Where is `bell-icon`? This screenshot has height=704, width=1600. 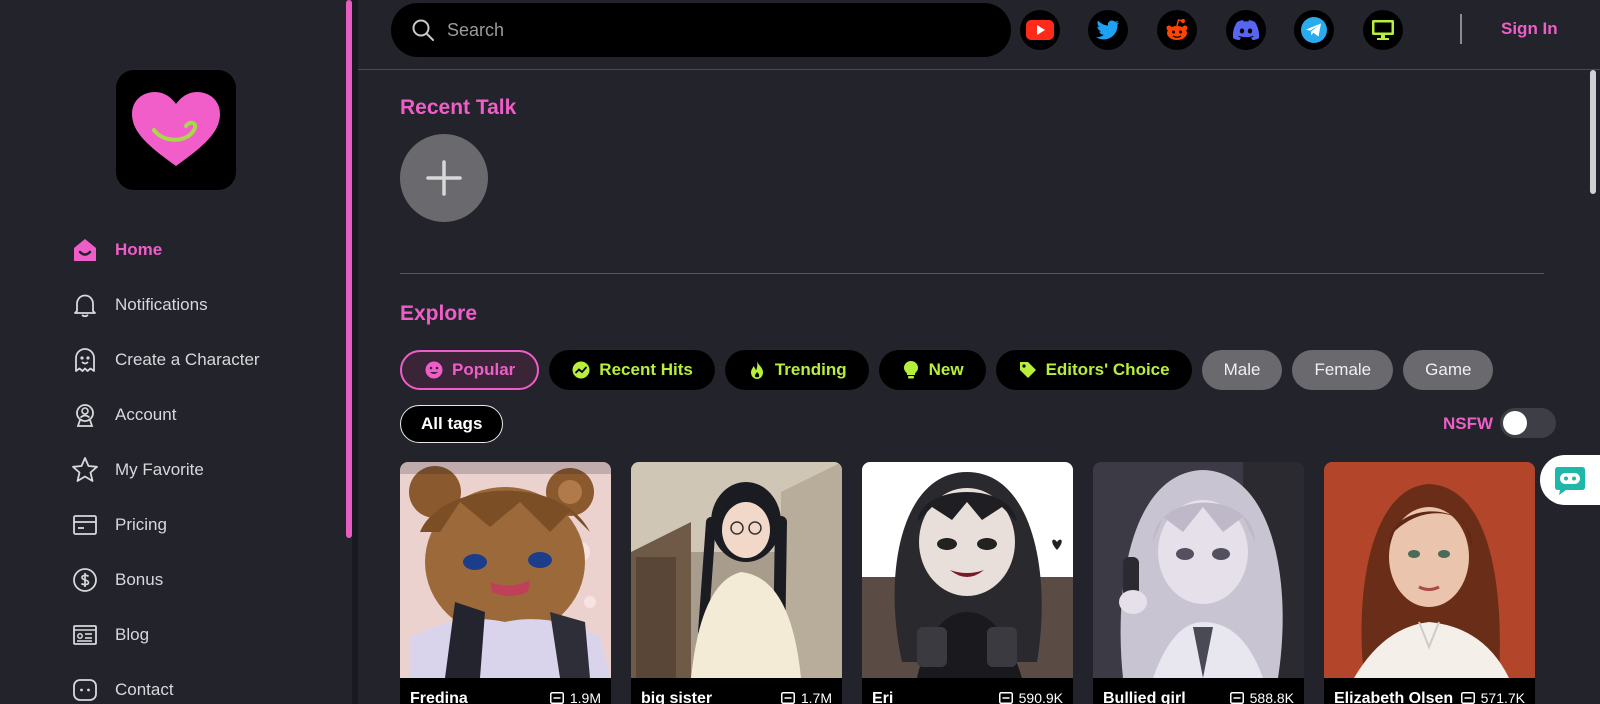
bell-icon is located at coordinates (85, 305).